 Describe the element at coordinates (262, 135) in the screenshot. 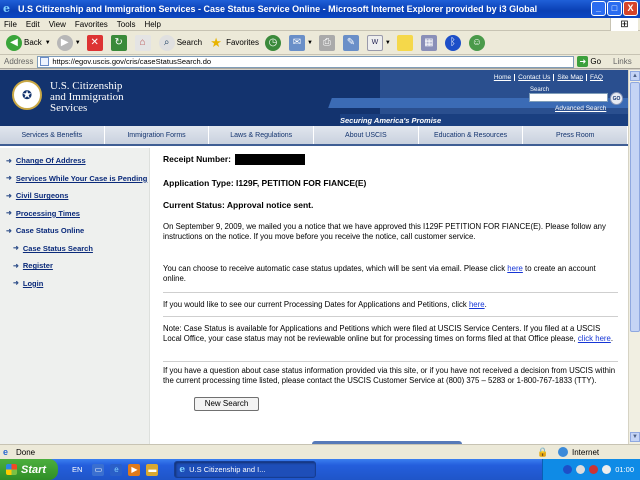

I see `nav-laws-regulations: Laws & Regulations` at that location.